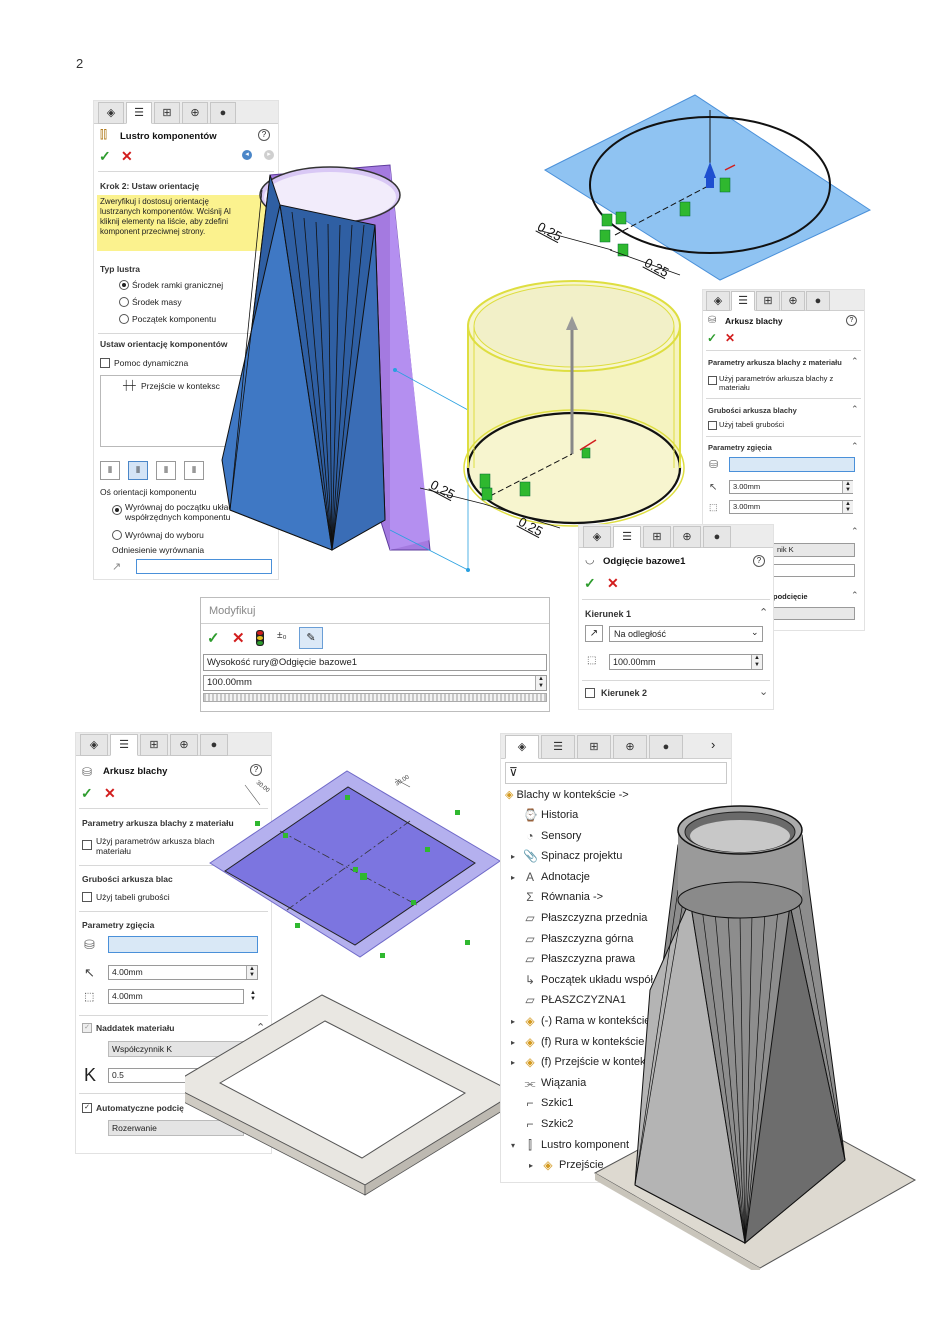  Describe the element at coordinates (87, 1108) in the screenshot. I see `auto-relief-checkbox: ✓` at that location.